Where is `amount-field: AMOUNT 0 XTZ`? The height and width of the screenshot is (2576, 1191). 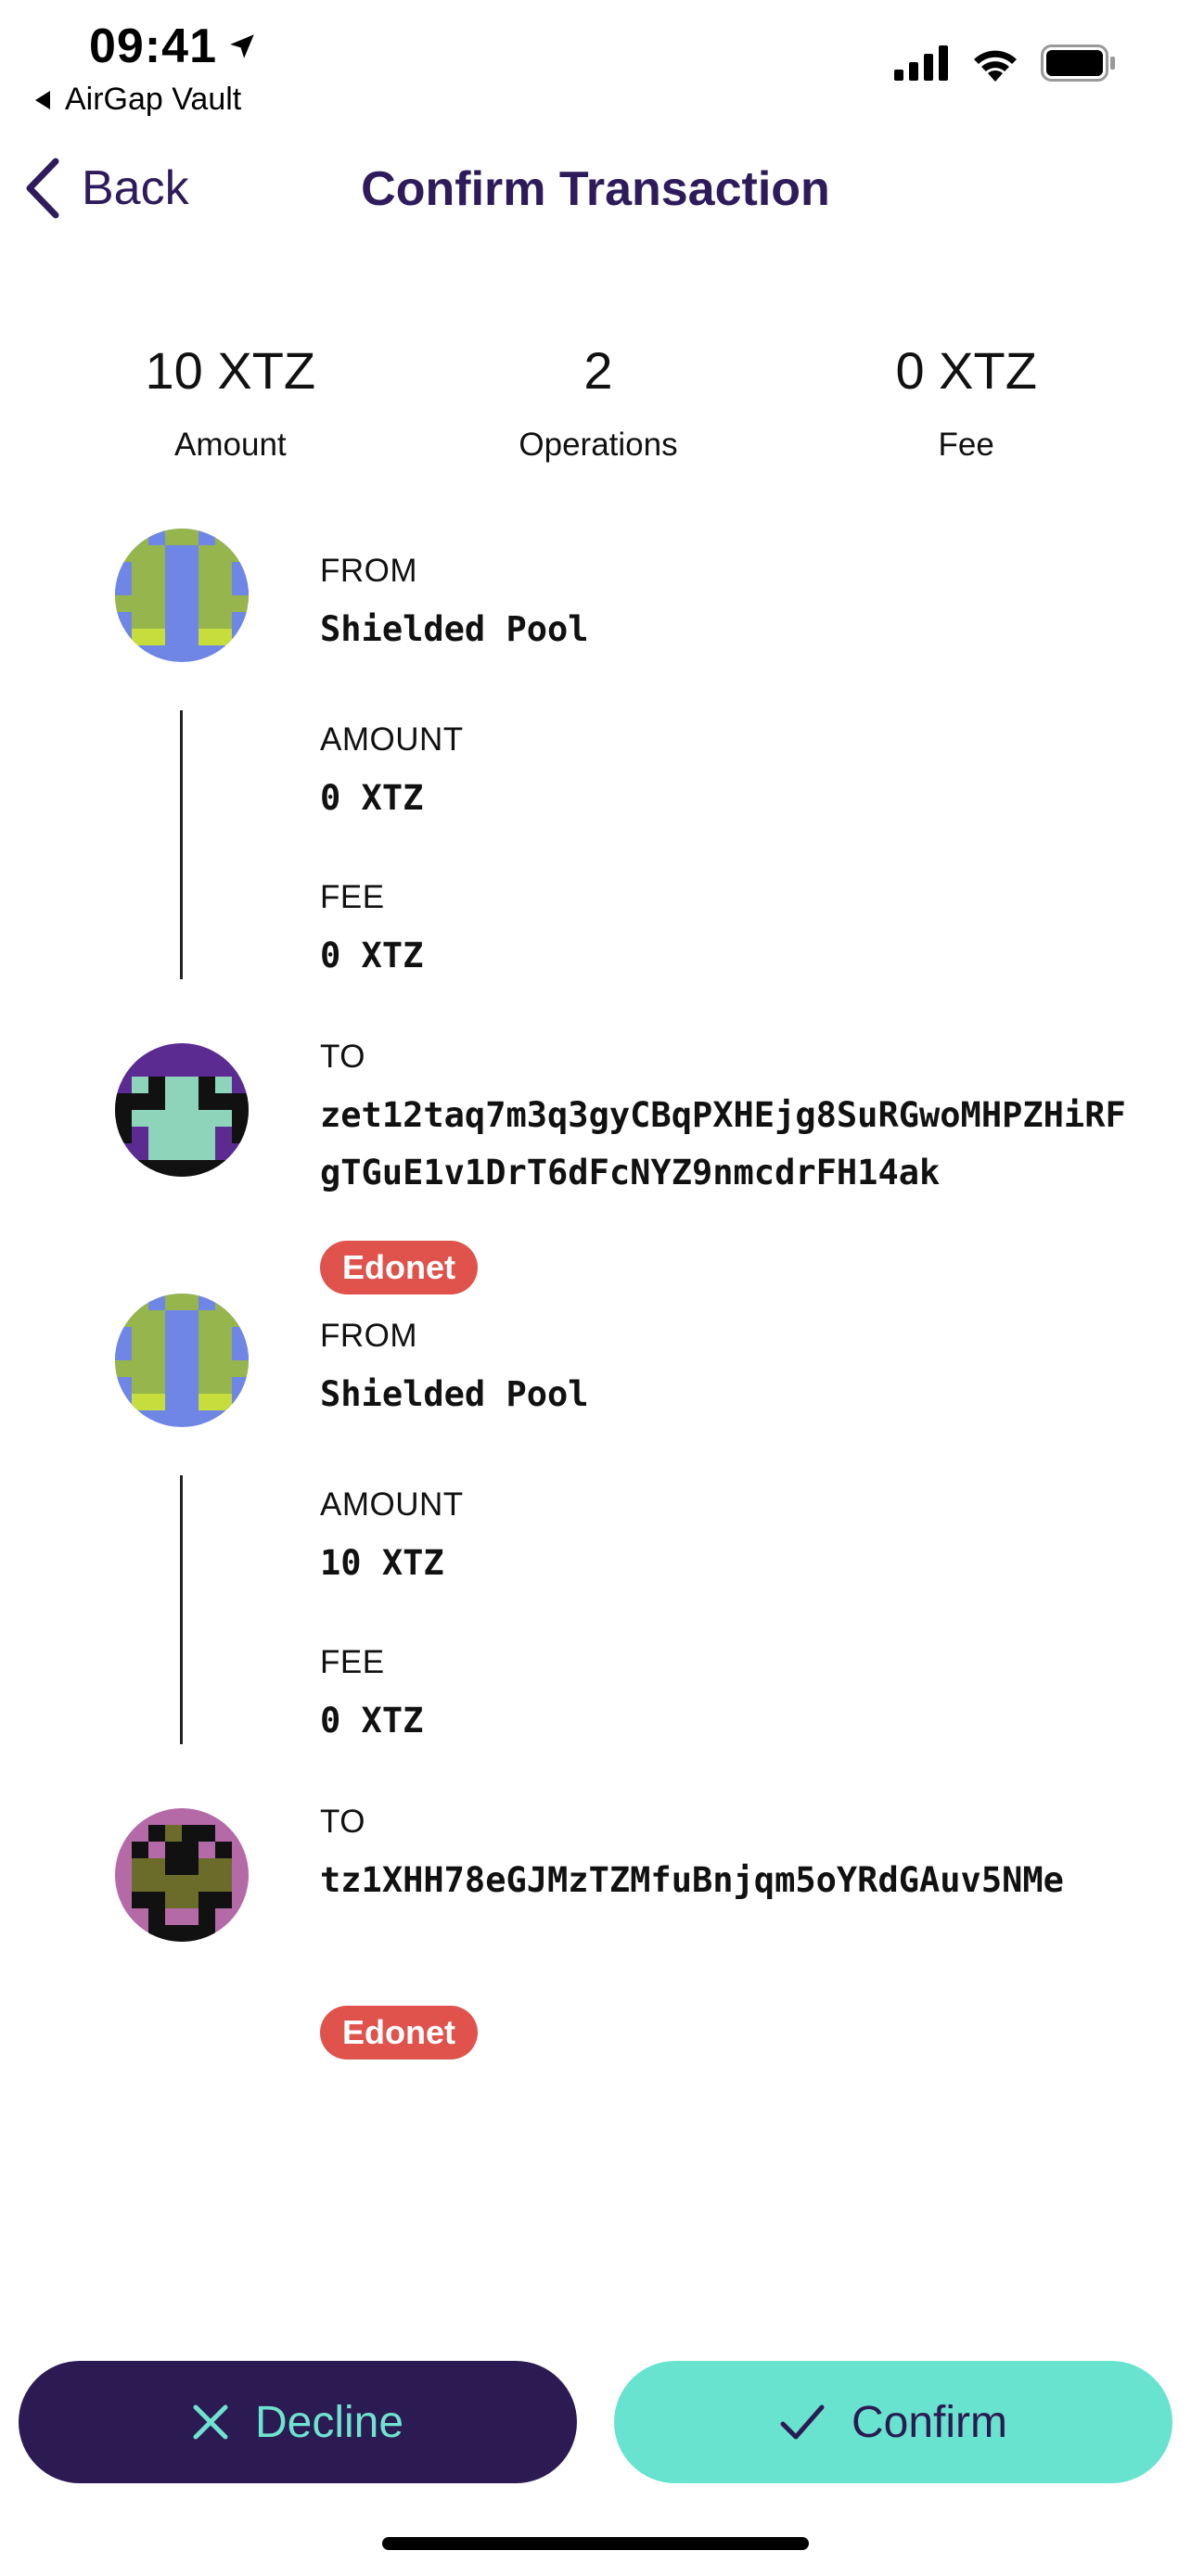
amount-field: AMOUNT 0 XTZ is located at coordinates (733, 774).